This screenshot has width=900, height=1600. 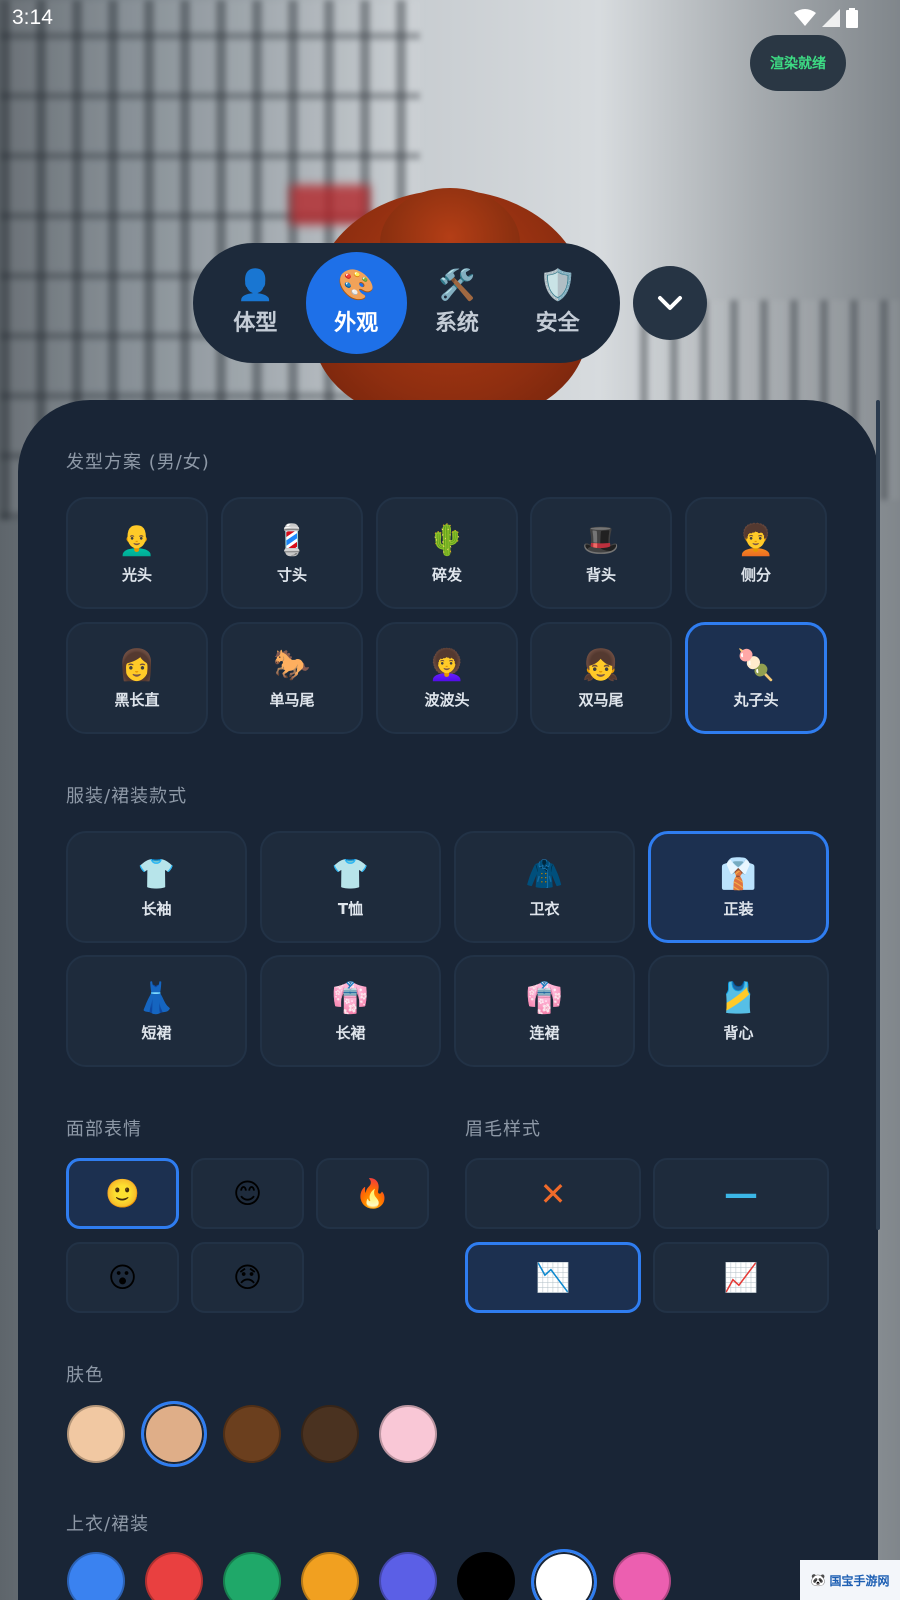 I want to click on expression-option-sad: 😞, so click(x=247, y=1277).